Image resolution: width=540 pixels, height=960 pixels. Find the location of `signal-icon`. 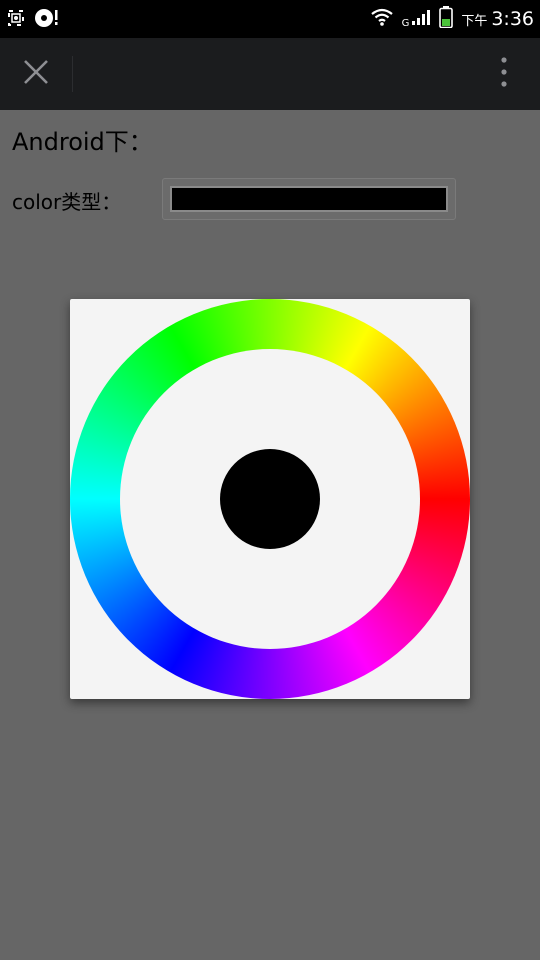

signal-icon is located at coordinates (421, 19).